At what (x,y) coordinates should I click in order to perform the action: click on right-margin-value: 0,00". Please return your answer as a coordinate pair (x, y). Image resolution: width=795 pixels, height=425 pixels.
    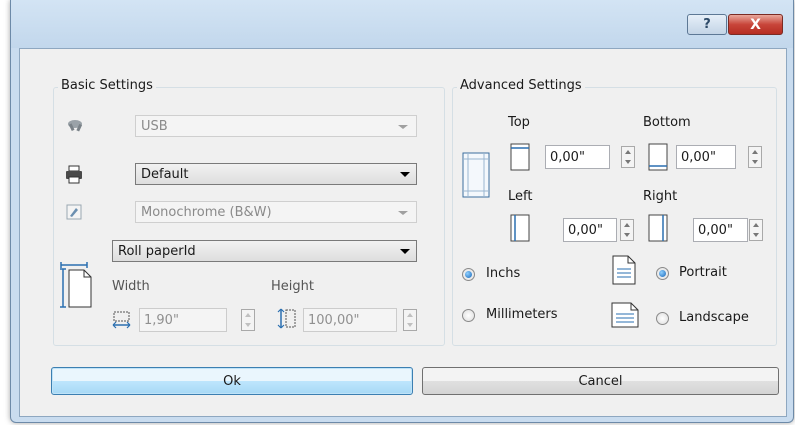
    Looking at the image, I should click on (715, 230).